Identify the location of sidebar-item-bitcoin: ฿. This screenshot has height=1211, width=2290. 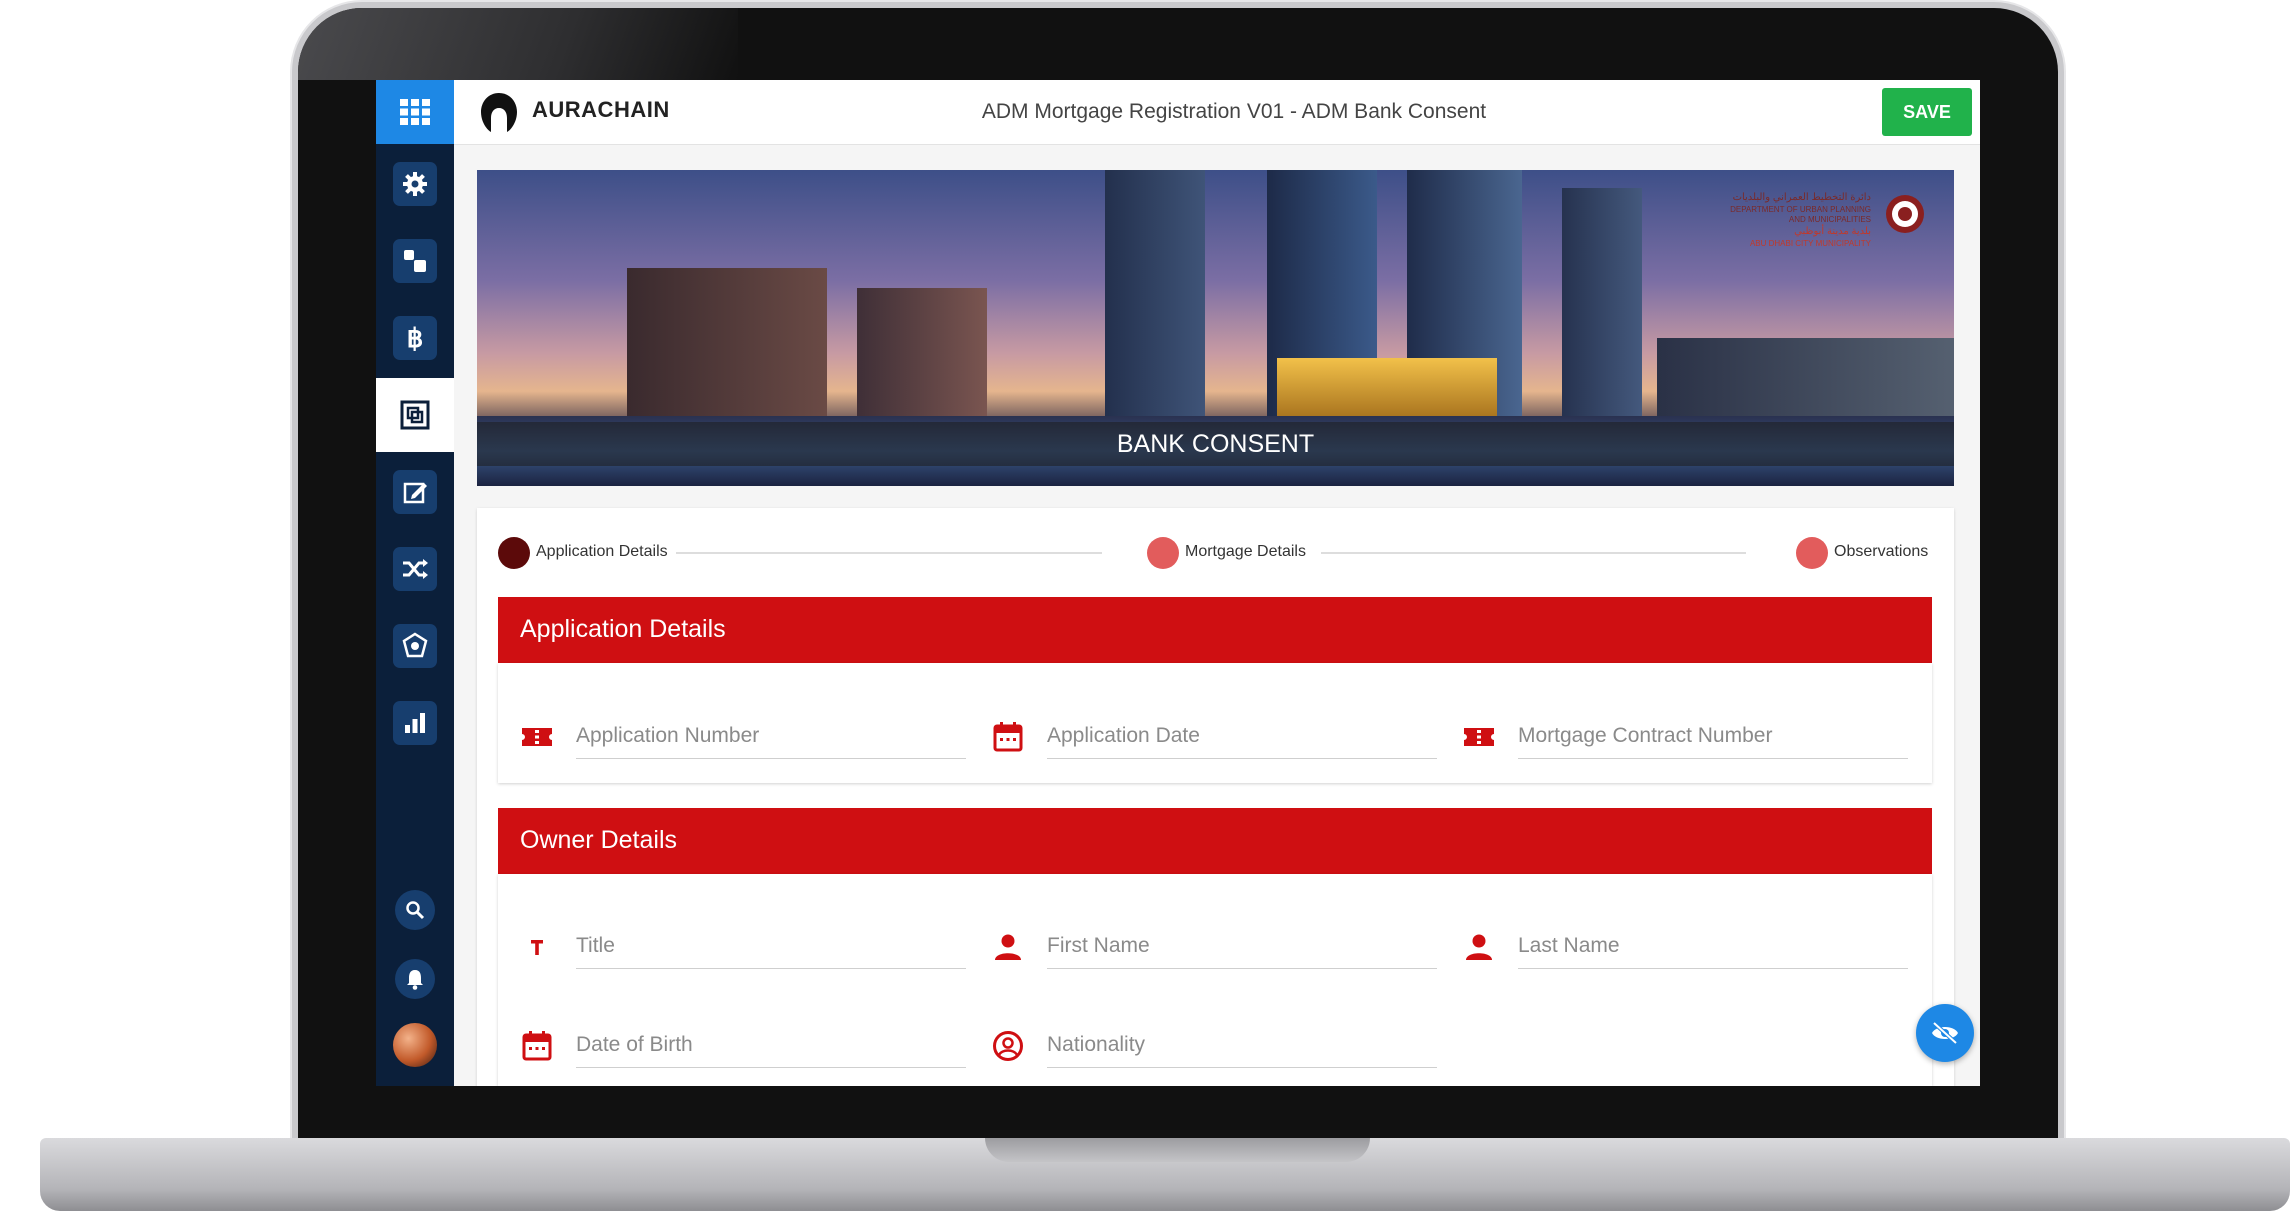
(415, 338).